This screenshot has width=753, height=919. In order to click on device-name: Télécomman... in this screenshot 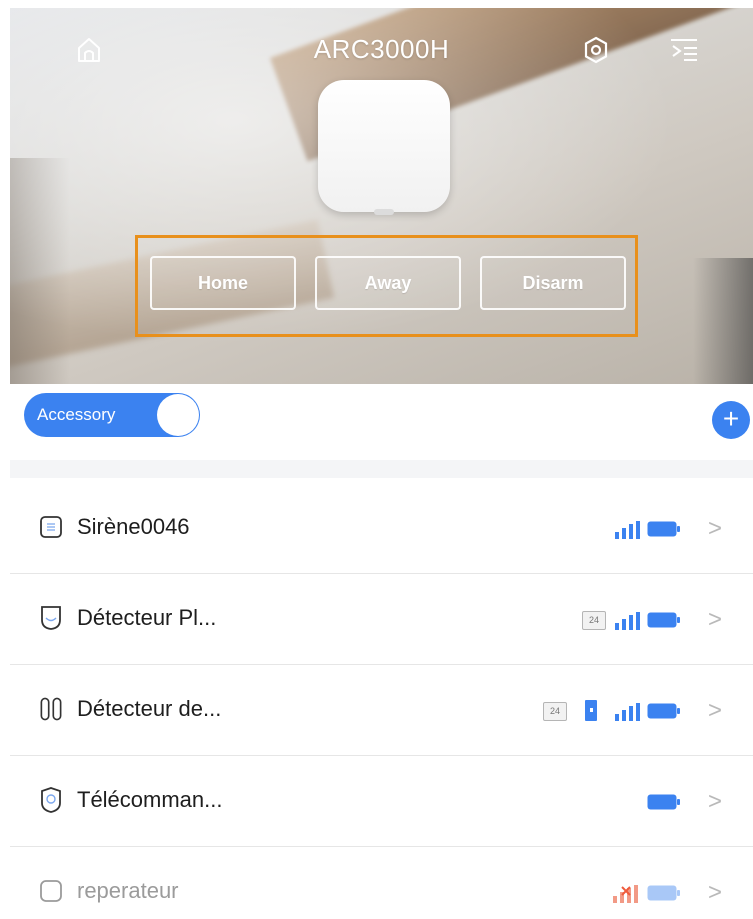, I will do `click(150, 799)`.